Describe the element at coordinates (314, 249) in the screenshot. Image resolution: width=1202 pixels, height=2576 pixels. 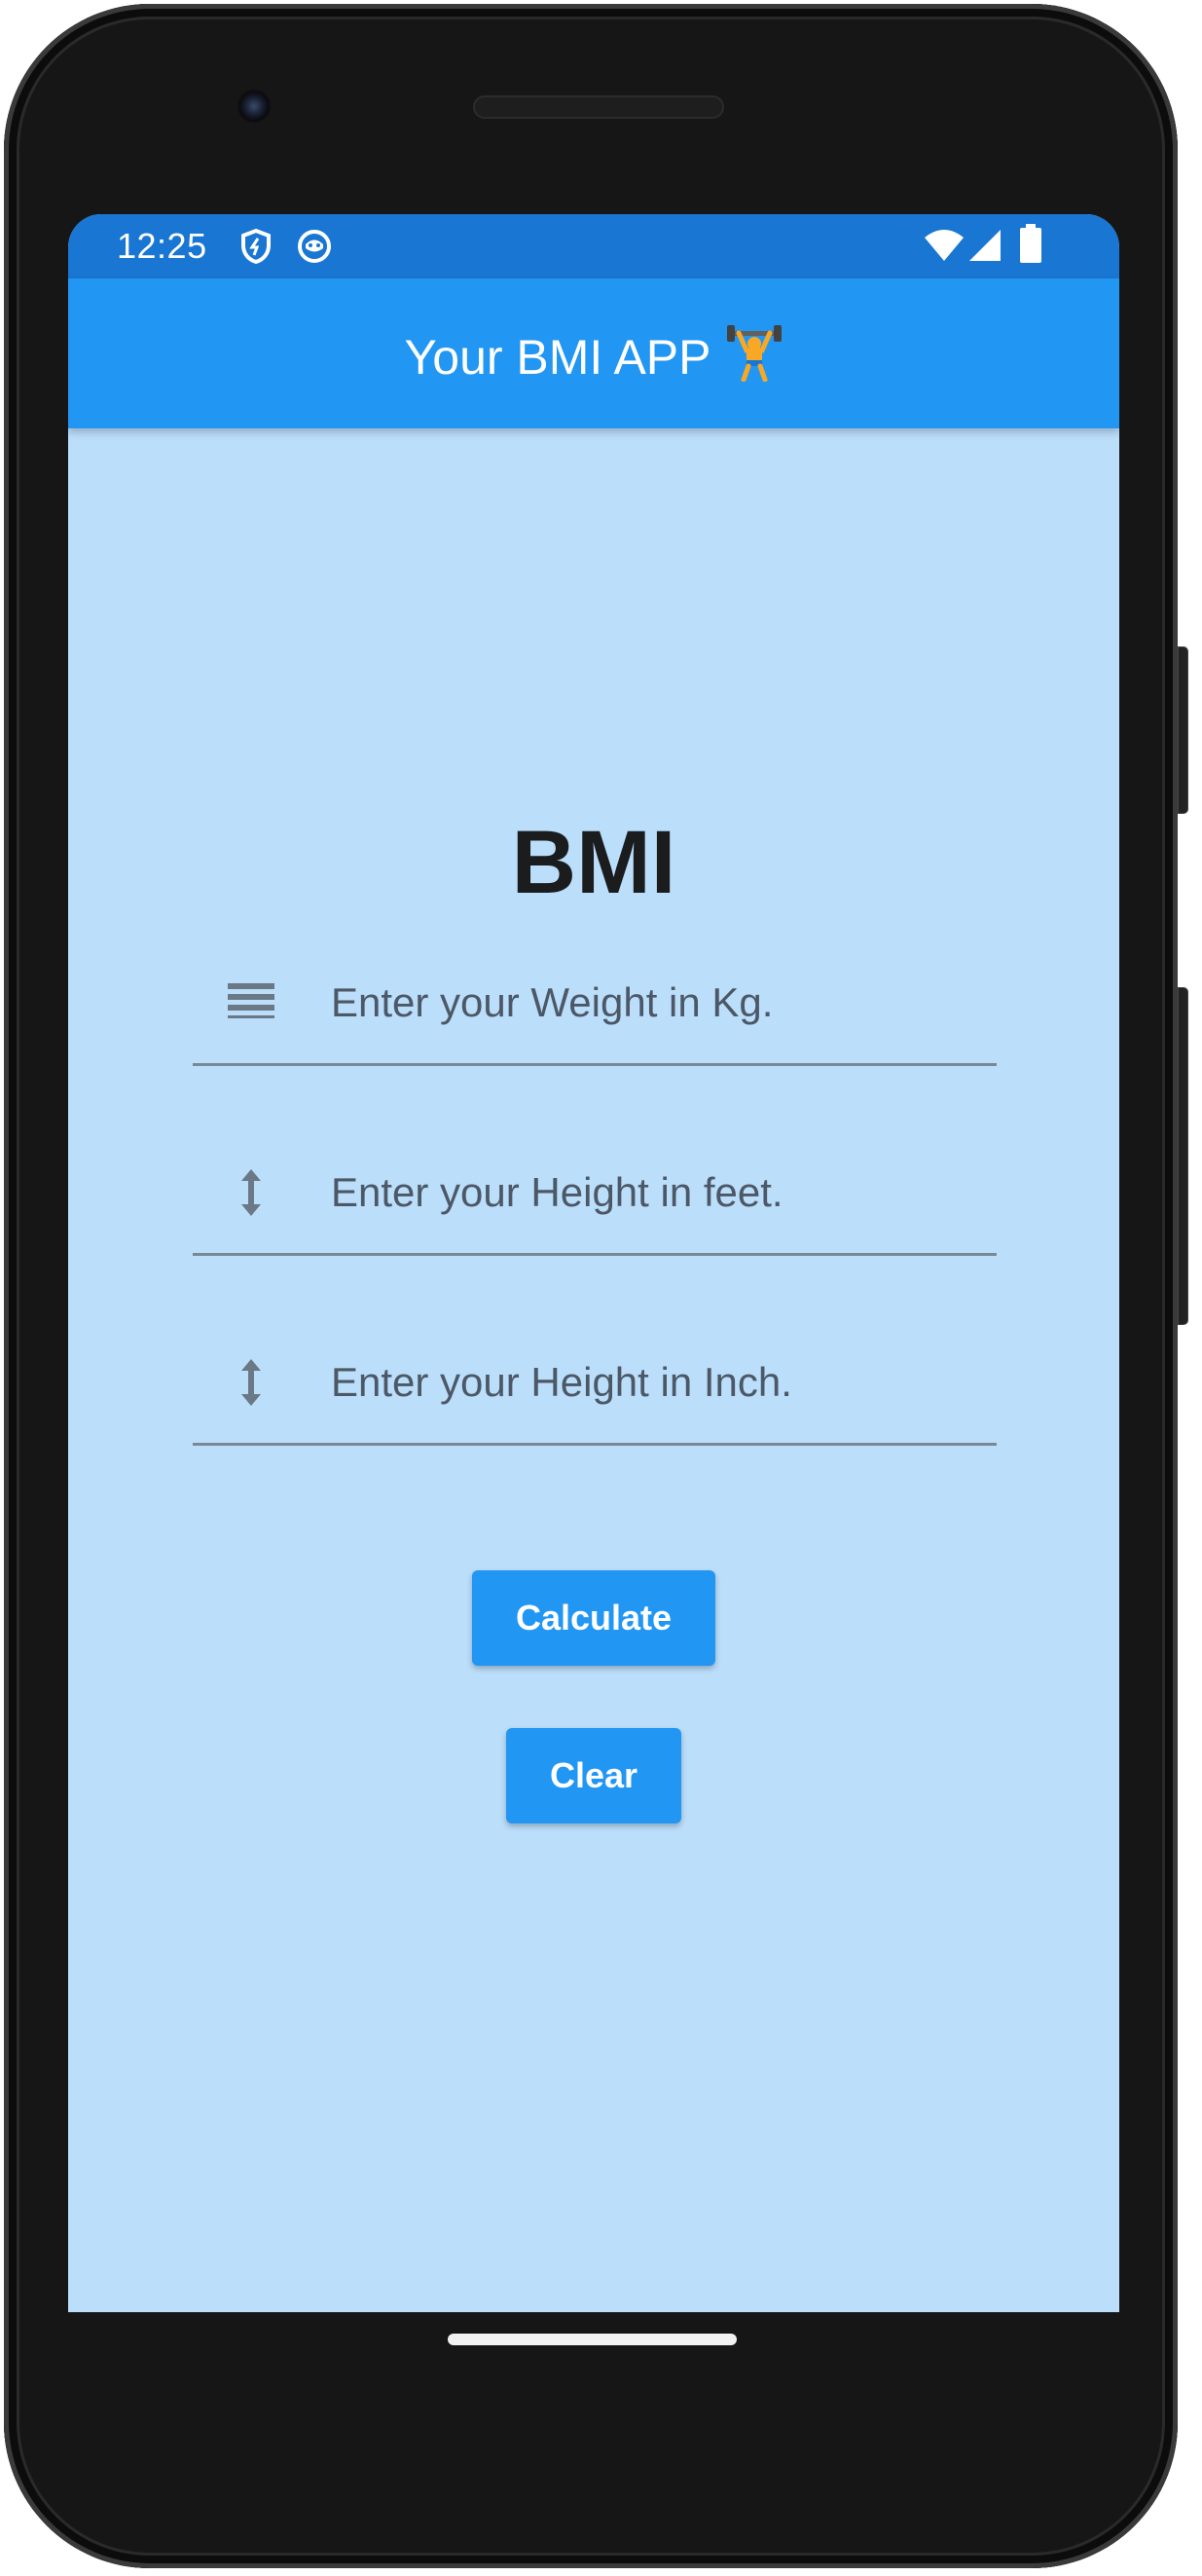
I see `app-notification-icon` at that location.